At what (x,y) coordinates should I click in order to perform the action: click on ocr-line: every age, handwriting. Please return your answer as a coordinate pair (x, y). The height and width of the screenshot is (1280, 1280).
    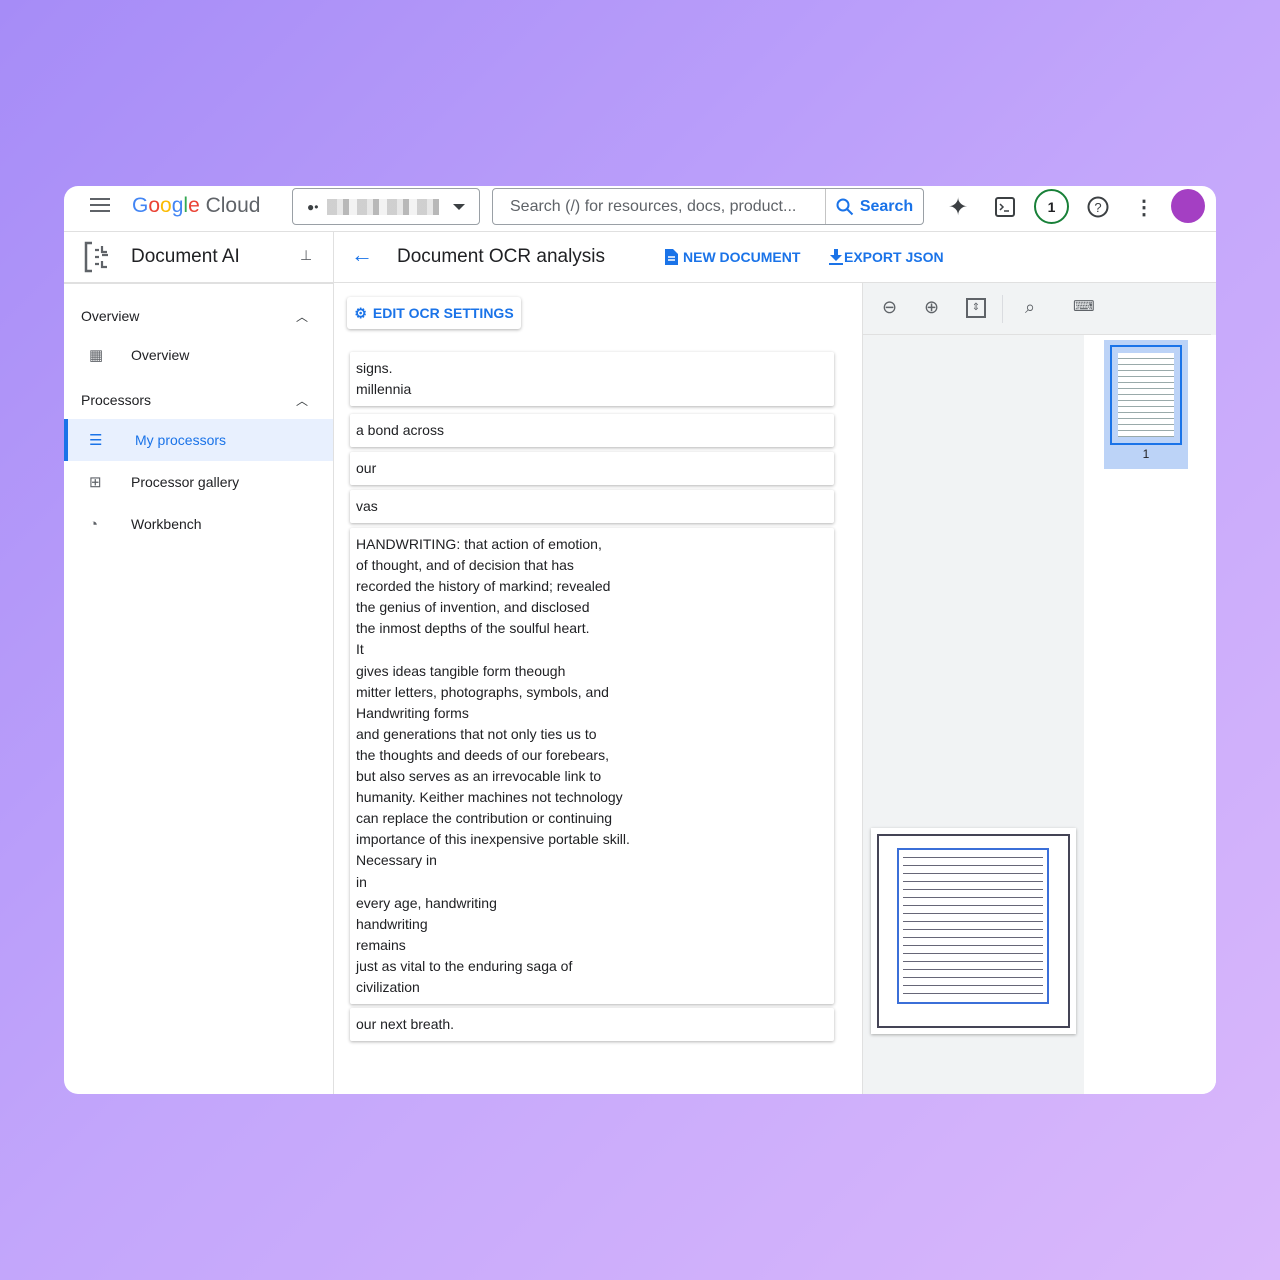
    Looking at the image, I should click on (426, 902).